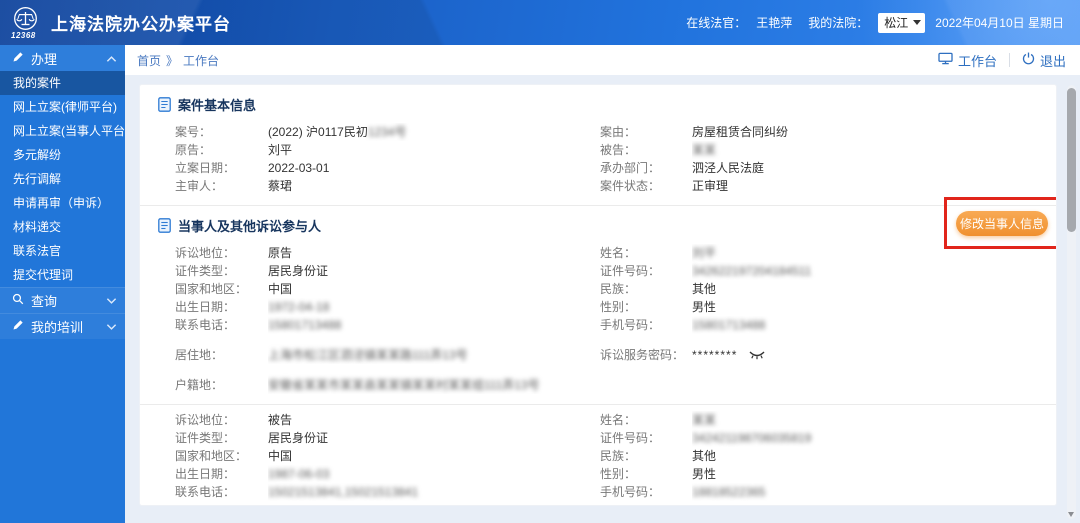 This screenshot has width=1080, height=523. Describe the element at coordinates (62, 58) in the screenshot. I see `sidebar-group-banli: 办理` at that location.